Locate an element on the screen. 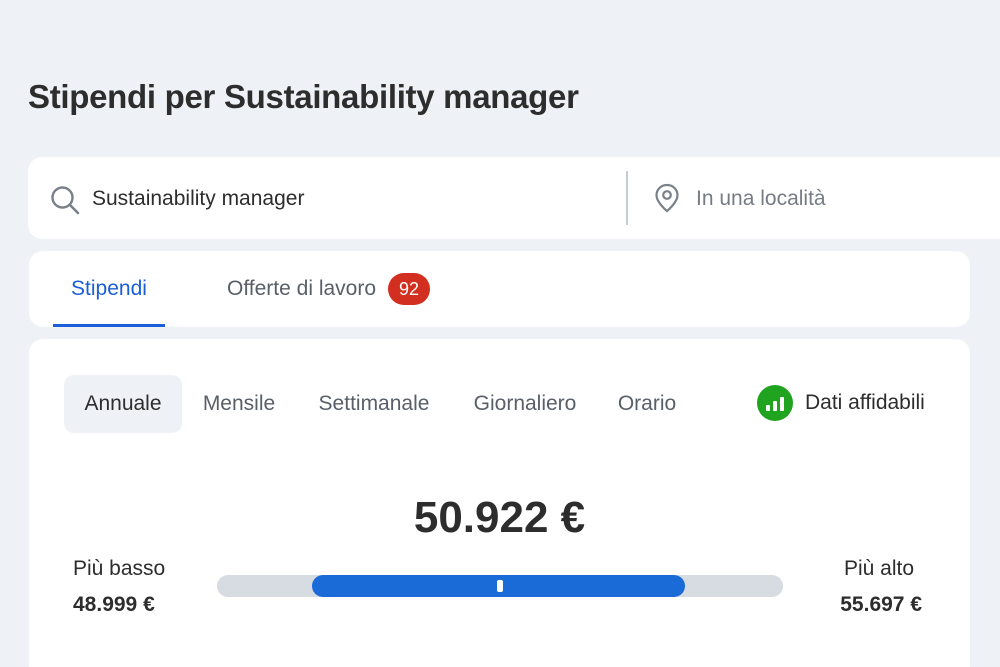  period-tab-giornaliero: Giornaliero is located at coordinates (525, 404).